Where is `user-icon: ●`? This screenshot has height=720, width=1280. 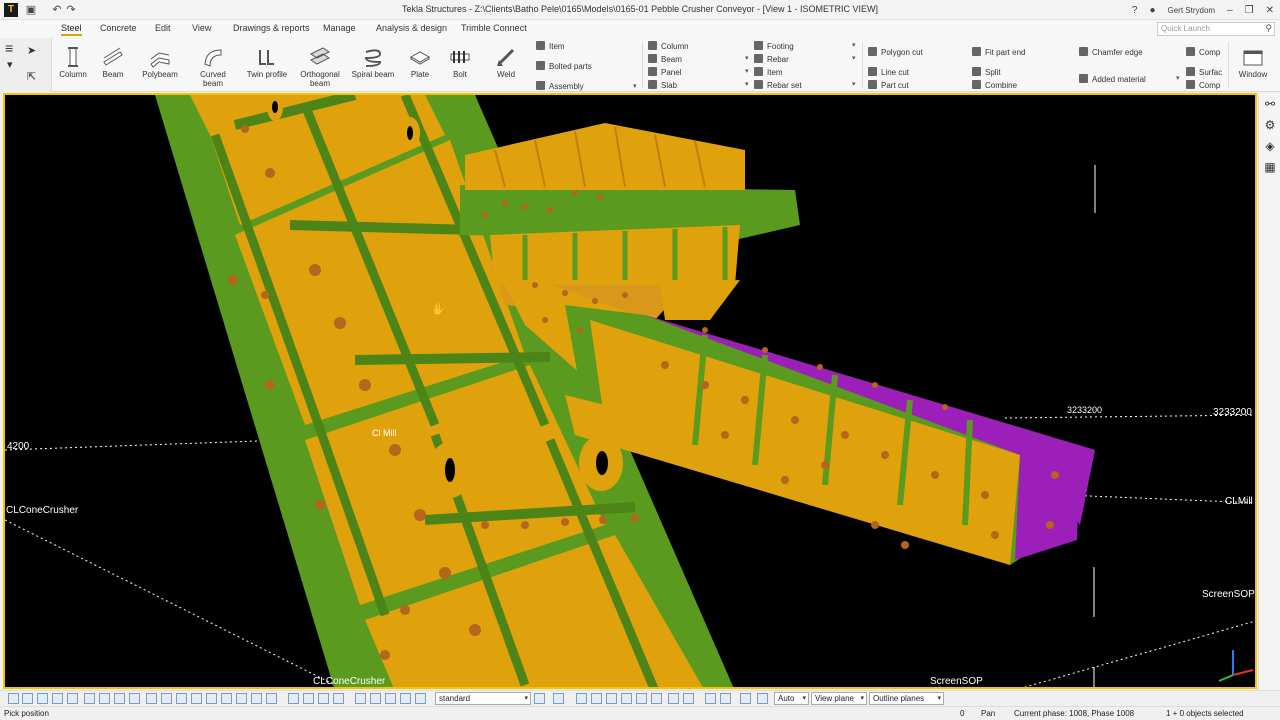
user-icon: ● is located at coordinates (1152, 10).